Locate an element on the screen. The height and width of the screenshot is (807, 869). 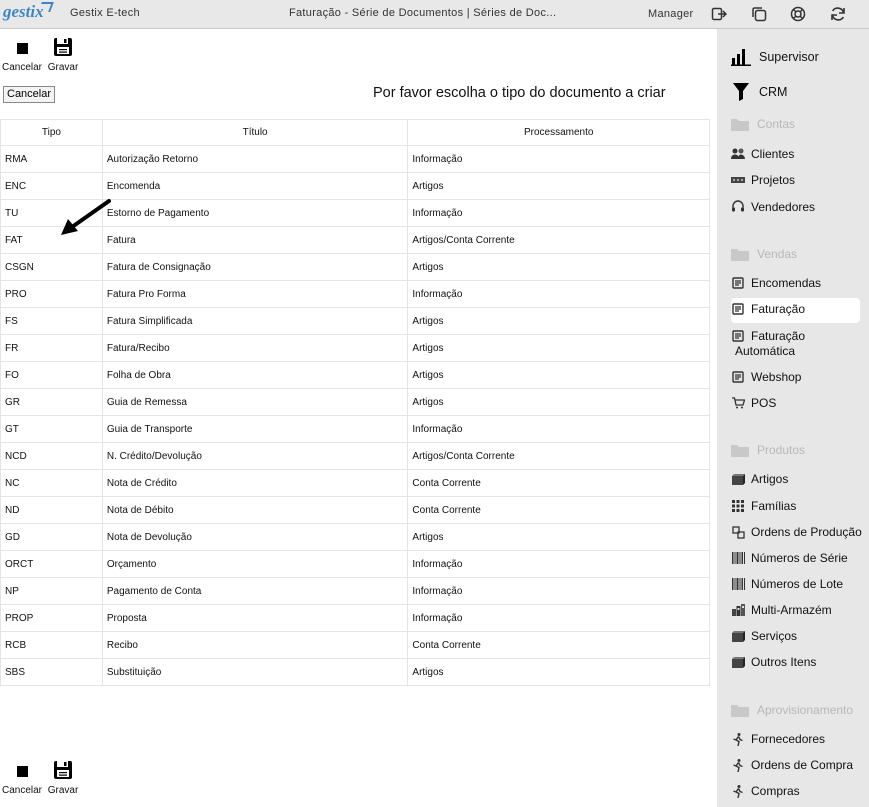
cancel-tool-button: Cancelar is located at coordinates (22, 55).